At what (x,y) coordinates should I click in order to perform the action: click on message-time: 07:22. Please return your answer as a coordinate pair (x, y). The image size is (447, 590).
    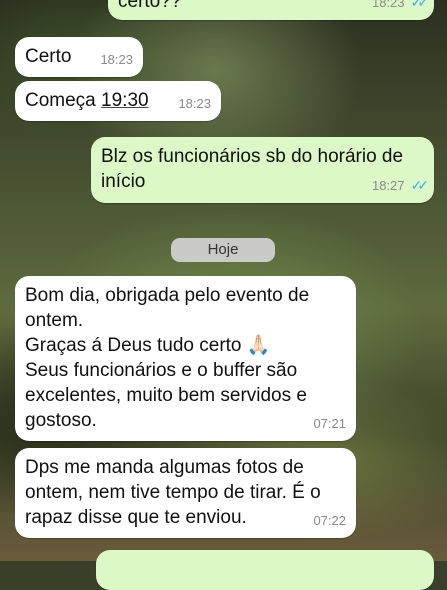
    Looking at the image, I should click on (329, 520).